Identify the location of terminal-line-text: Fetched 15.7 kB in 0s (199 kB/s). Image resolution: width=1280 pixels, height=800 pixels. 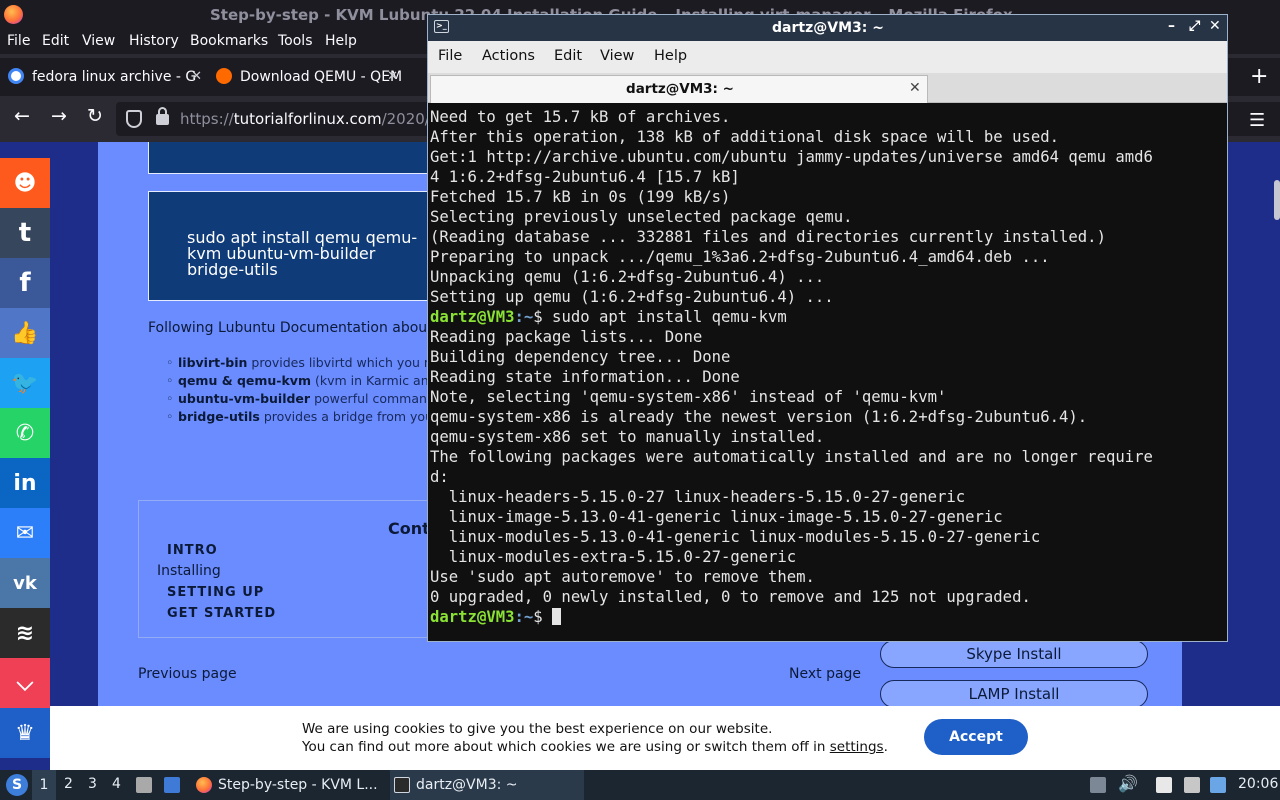
(580, 197).